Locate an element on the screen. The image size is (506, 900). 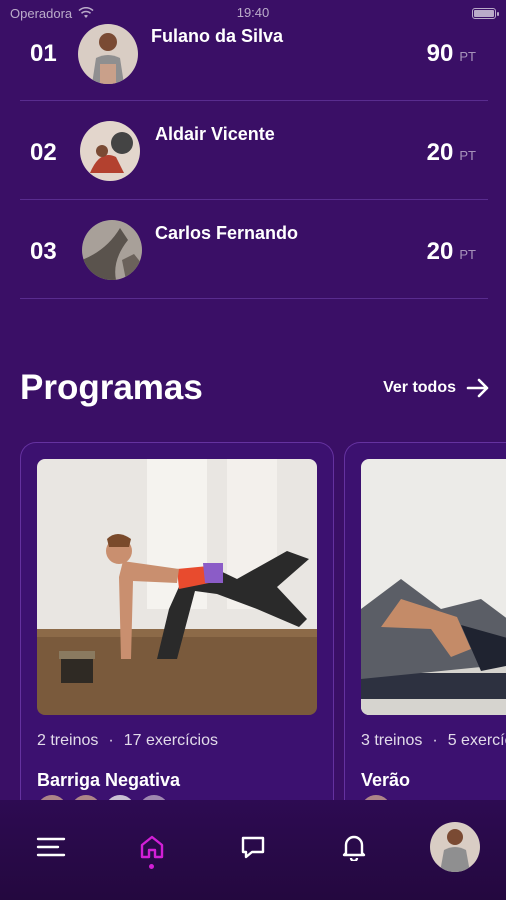
active-indicator is located at coordinates (152, 866).